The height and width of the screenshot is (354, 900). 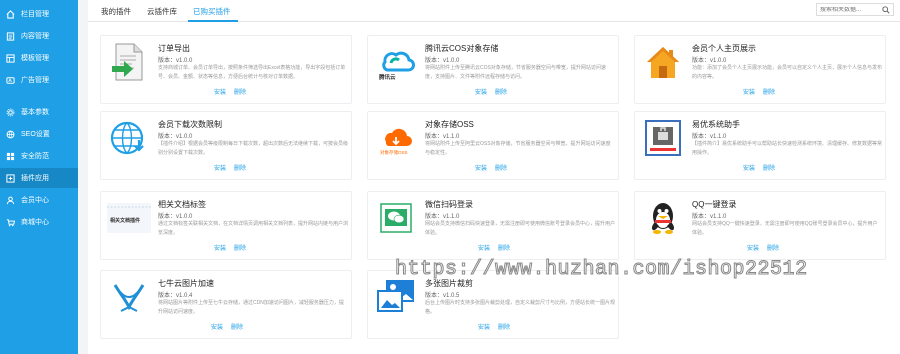 What do you see at coordinates (35, 200) in the screenshot?
I see `sidebar-item-label: 会员中心` at bounding box center [35, 200].